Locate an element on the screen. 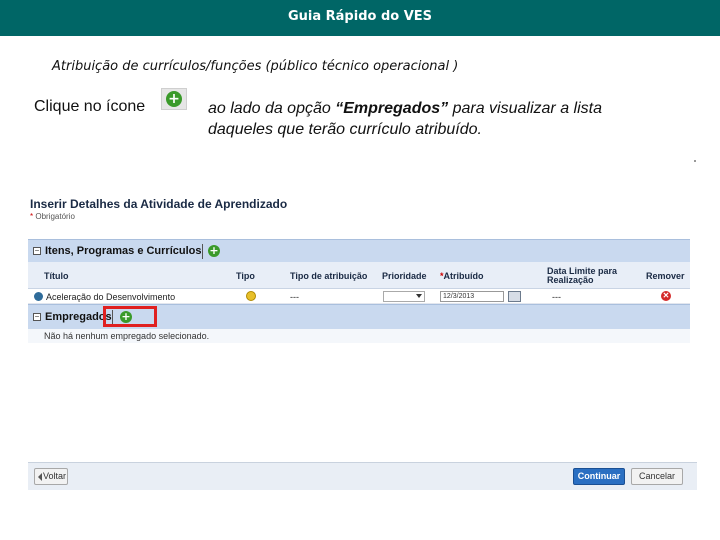 Image resolution: width=720 pixels, height=540 pixels. employees-section-label: Empregados is located at coordinates (78, 317).